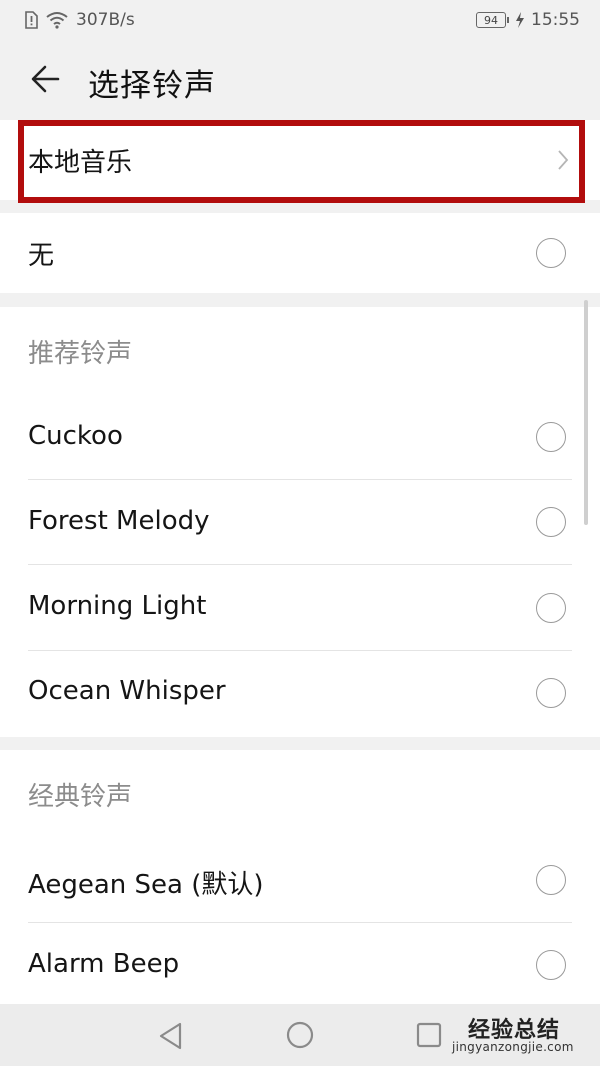 The width and height of the screenshot is (600, 1066). What do you see at coordinates (31, 20) in the screenshot?
I see `sim-alert-icon` at bounding box center [31, 20].